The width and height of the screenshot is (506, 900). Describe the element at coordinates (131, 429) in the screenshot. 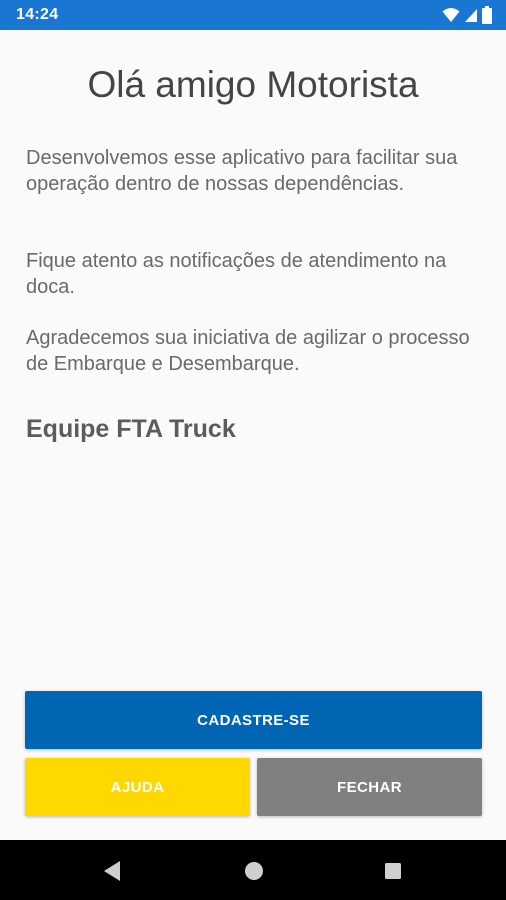

I see `team-signature: Equipe FTA Truck` at that location.